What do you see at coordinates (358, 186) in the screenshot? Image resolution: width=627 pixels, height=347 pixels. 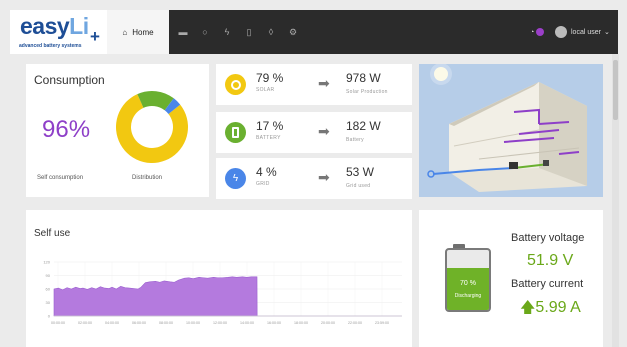 I see `grid-subtext: Grid used` at bounding box center [358, 186].